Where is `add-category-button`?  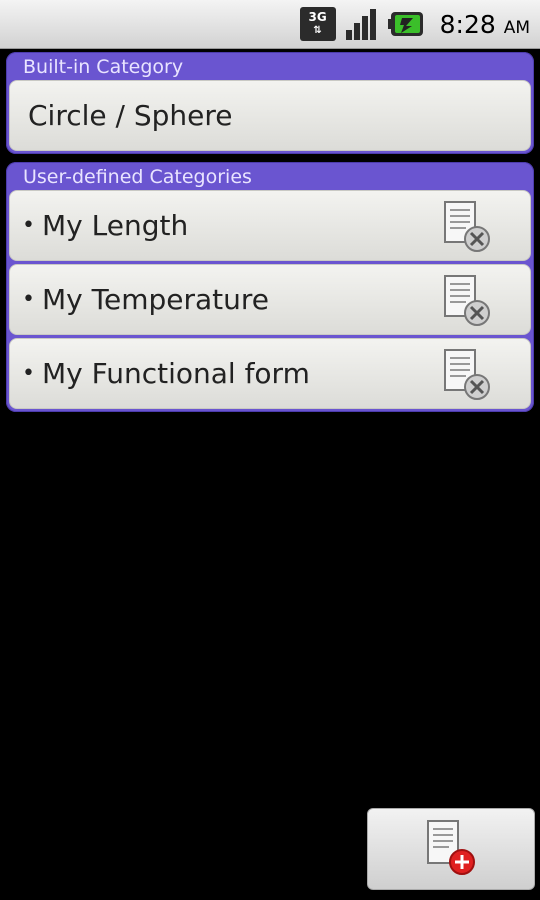
add-category-button is located at coordinates (451, 849).